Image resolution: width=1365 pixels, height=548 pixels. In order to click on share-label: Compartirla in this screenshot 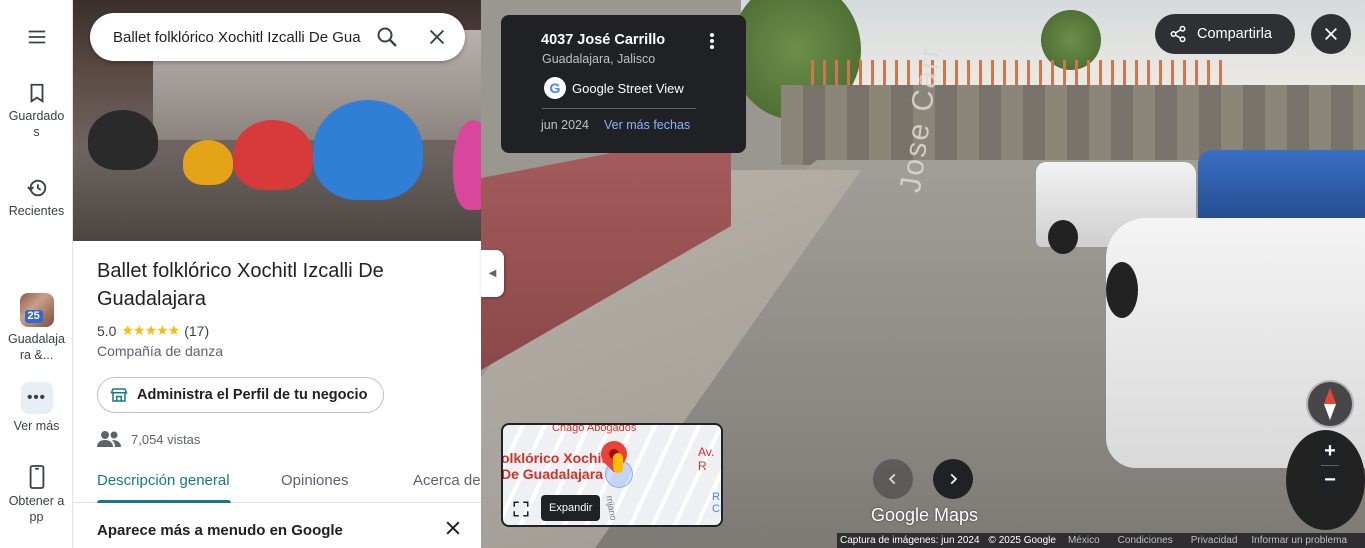, I will do `click(1234, 34)`.